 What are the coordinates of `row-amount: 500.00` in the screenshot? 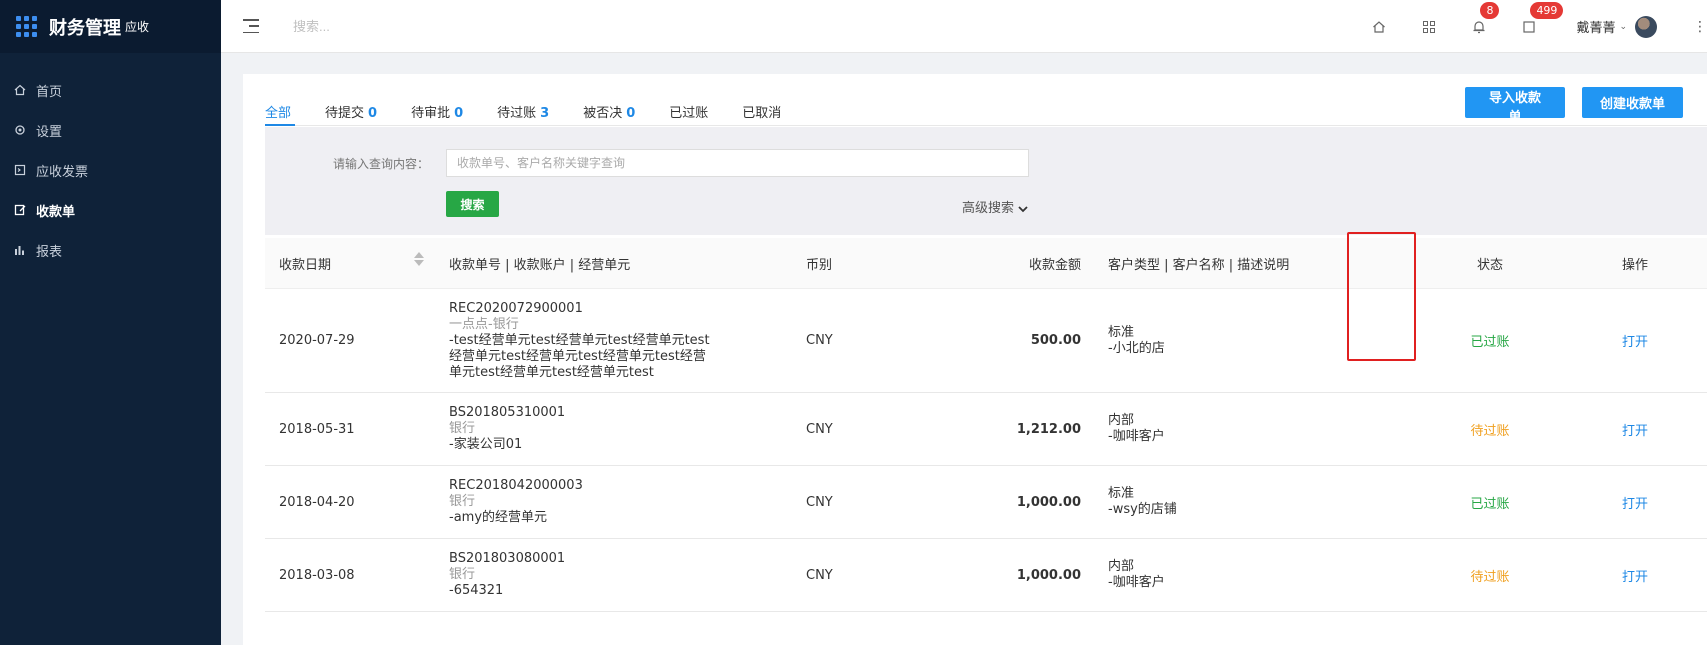 It's located at (1055, 340).